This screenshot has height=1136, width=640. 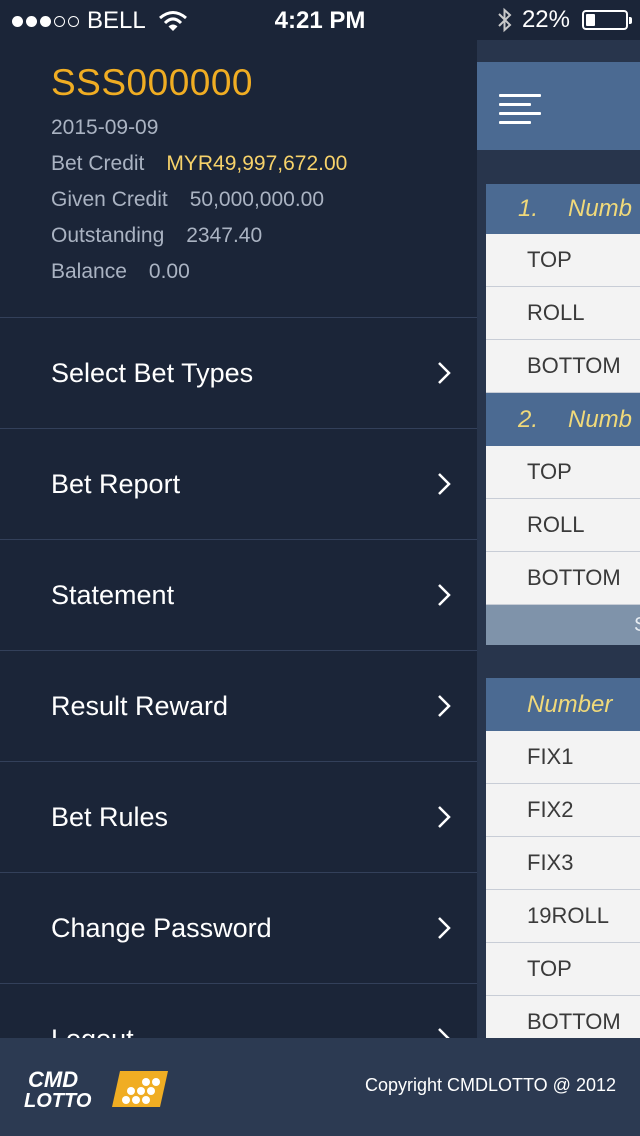 What do you see at coordinates (58, 1100) in the screenshot?
I see `svg-text: LOTTO` at bounding box center [58, 1100].